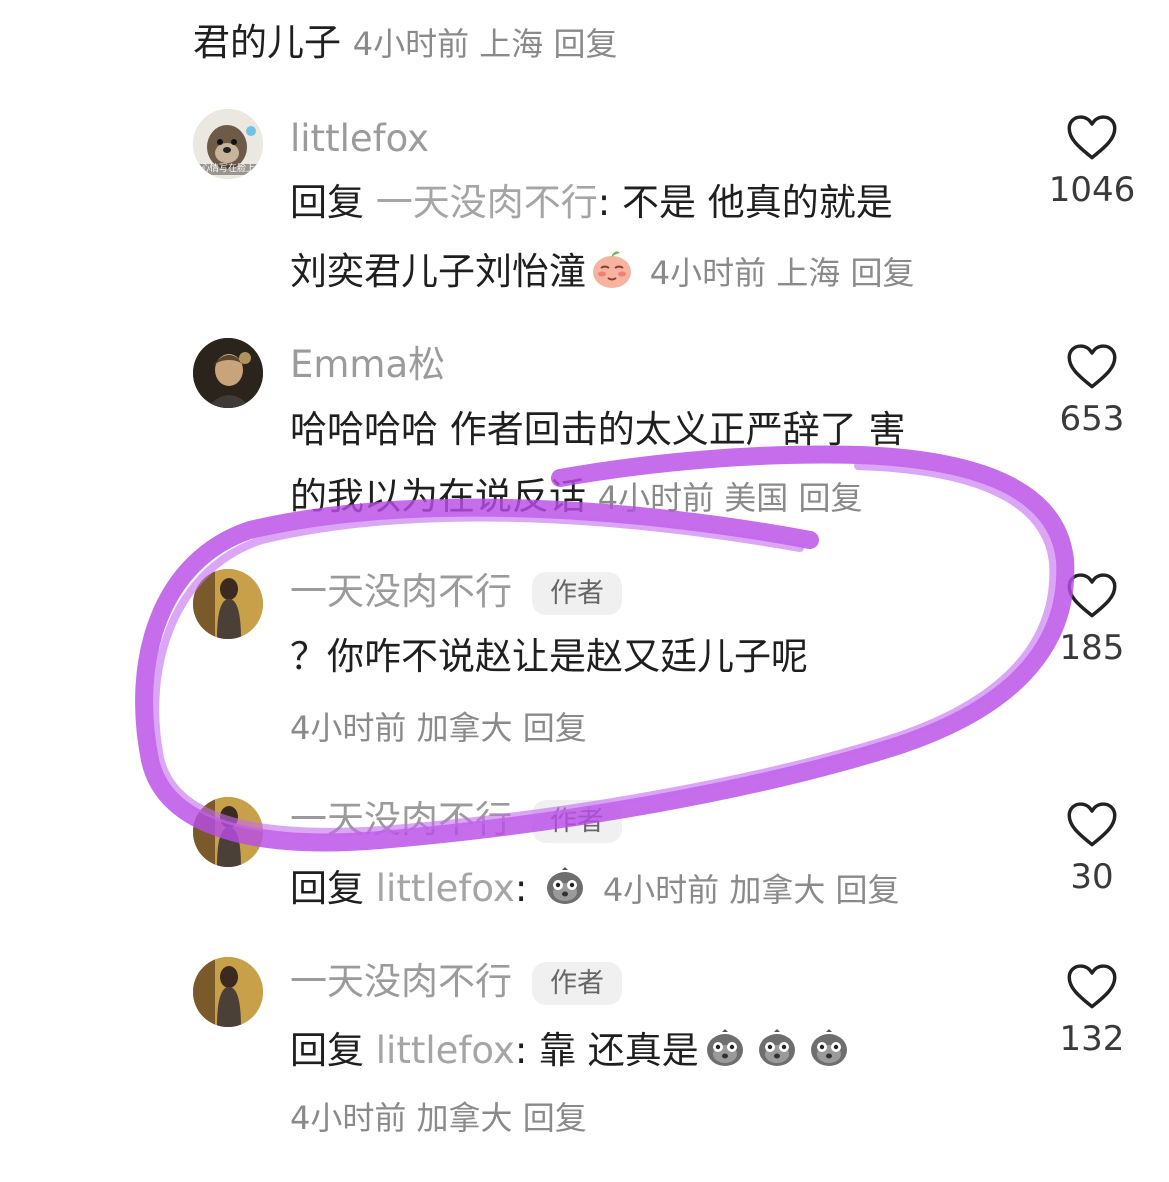  Describe the element at coordinates (438, 271) in the screenshot. I see `comment-text: 刘奕君儿子刘怡潼` at that location.